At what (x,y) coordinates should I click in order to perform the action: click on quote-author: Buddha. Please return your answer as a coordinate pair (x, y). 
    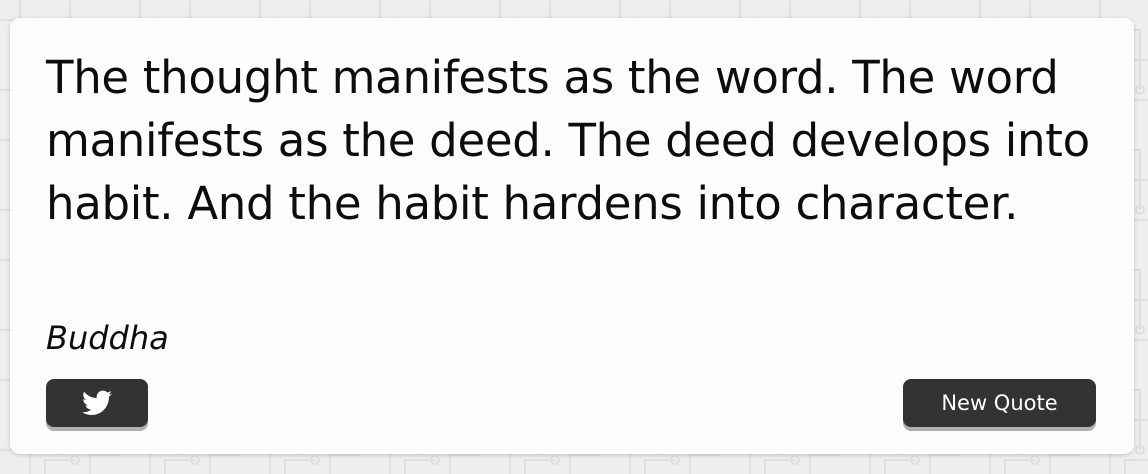
    Looking at the image, I should click on (107, 338).